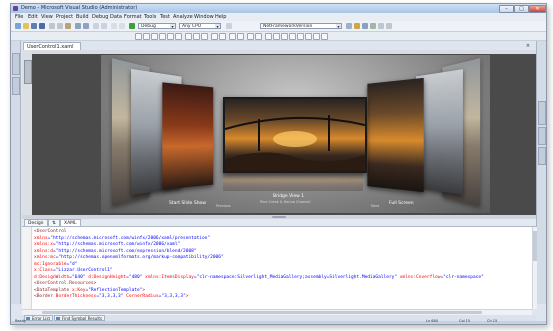 This screenshot has width=553, height=331. What do you see at coordinates (150, 17) in the screenshot?
I see `menu-tools: Tools` at bounding box center [150, 17].